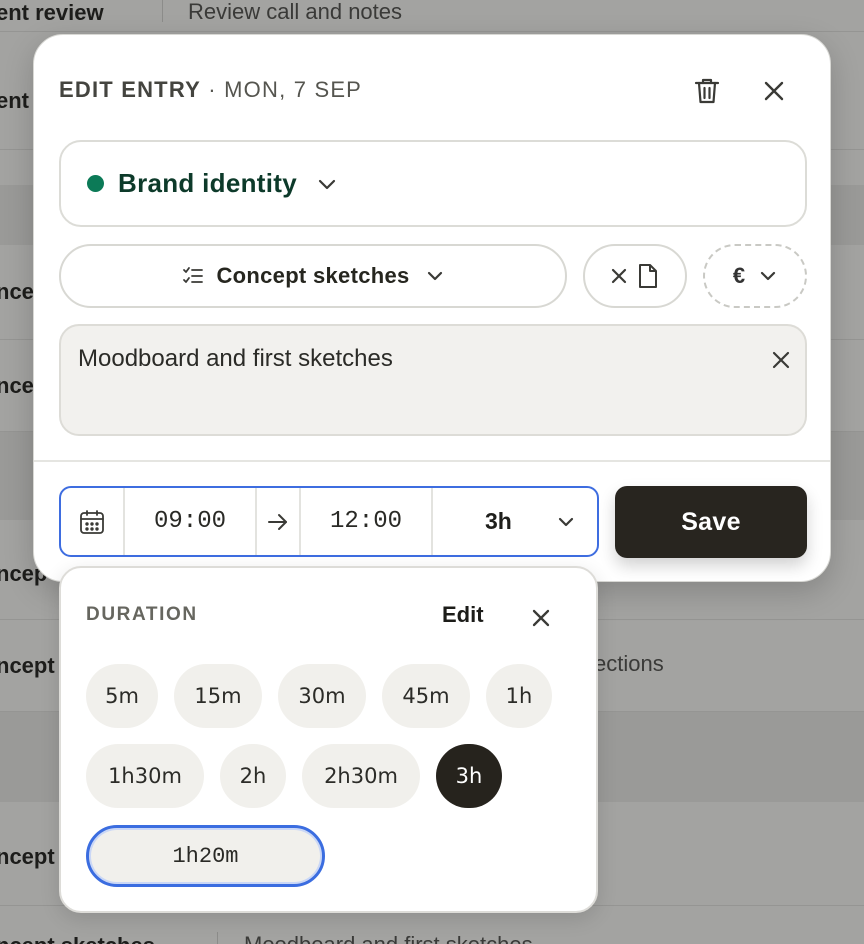  I want to click on end-time-input: 12:00, so click(367, 521).